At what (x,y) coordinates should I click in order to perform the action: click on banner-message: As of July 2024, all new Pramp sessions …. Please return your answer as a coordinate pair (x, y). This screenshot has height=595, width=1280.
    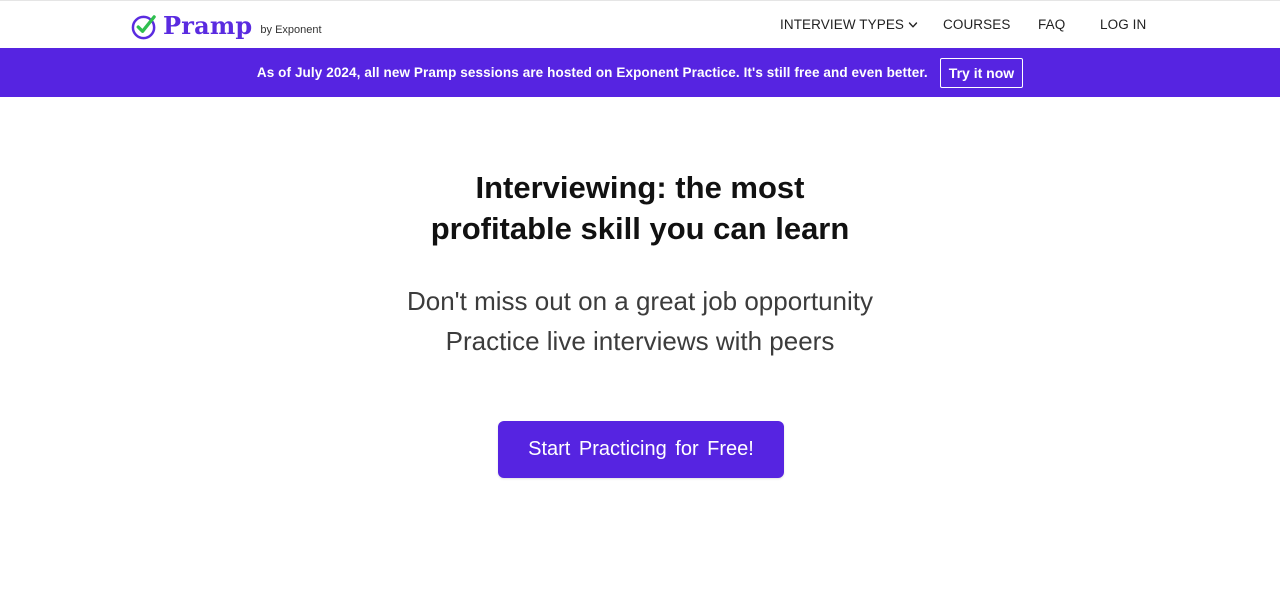
    Looking at the image, I should click on (592, 72).